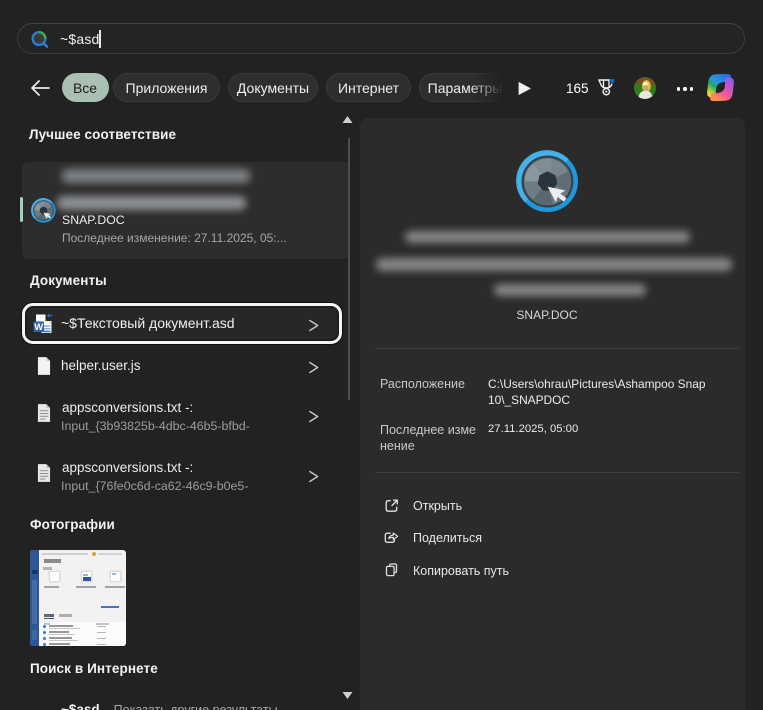 This screenshot has width=763, height=710. What do you see at coordinates (38, 327) in the screenshot?
I see `svg-text: W` at bounding box center [38, 327].